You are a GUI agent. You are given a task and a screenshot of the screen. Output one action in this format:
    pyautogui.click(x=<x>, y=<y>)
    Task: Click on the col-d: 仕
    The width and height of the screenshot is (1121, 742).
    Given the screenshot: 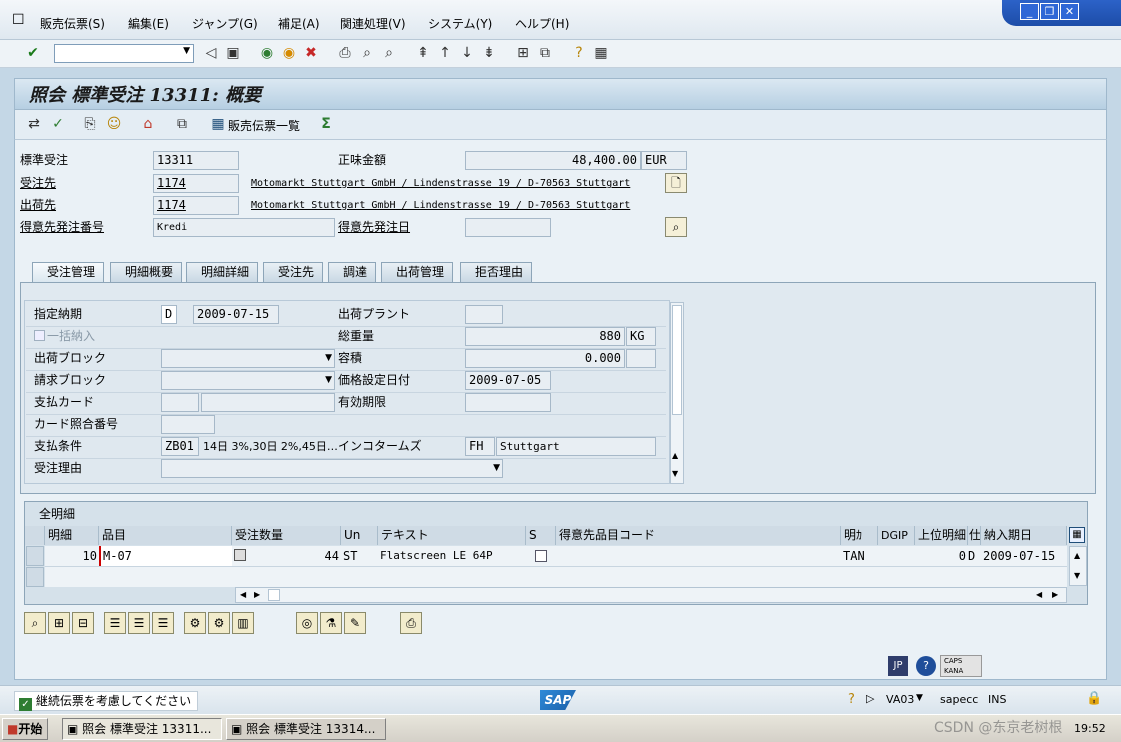 What is the action you would take?
    pyautogui.click(x=974, y=535)
    